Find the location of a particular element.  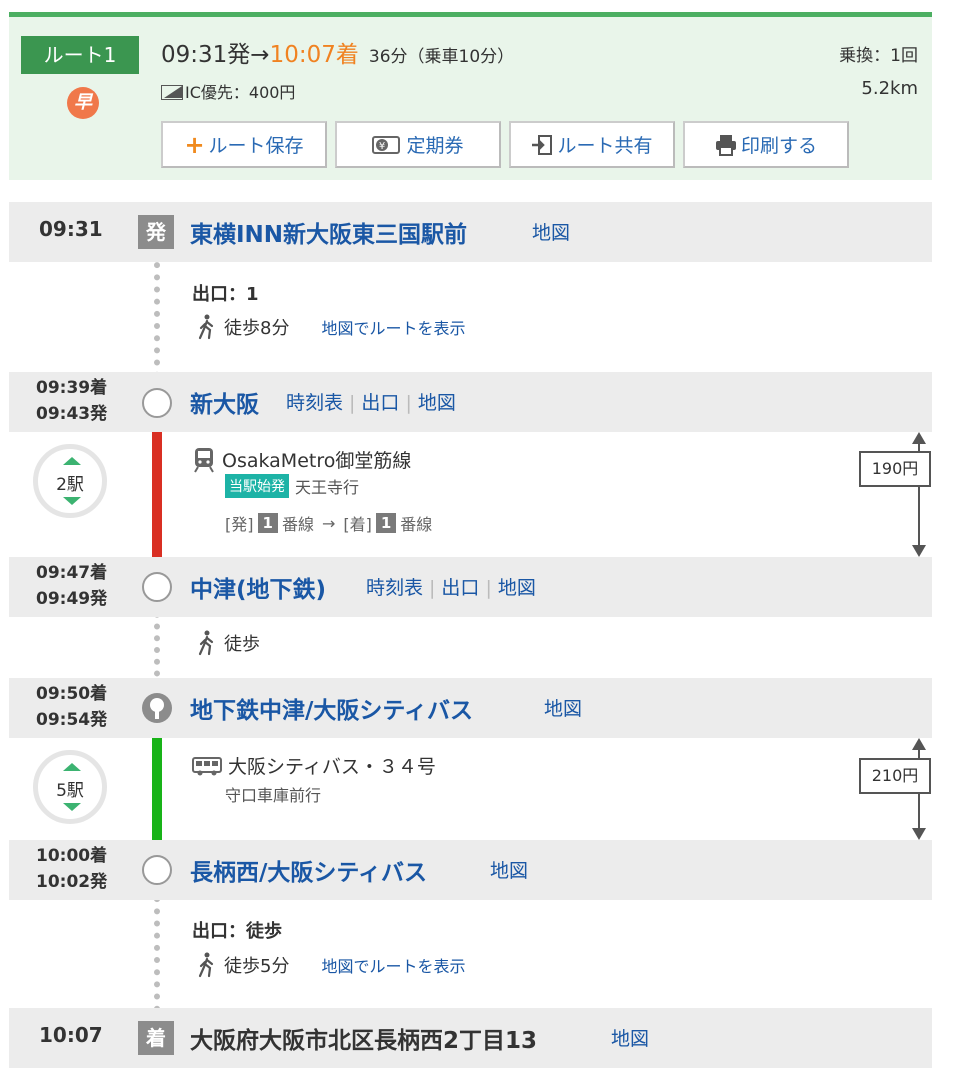

dep-platform-number: 1 is located at coordinates (267, 523).